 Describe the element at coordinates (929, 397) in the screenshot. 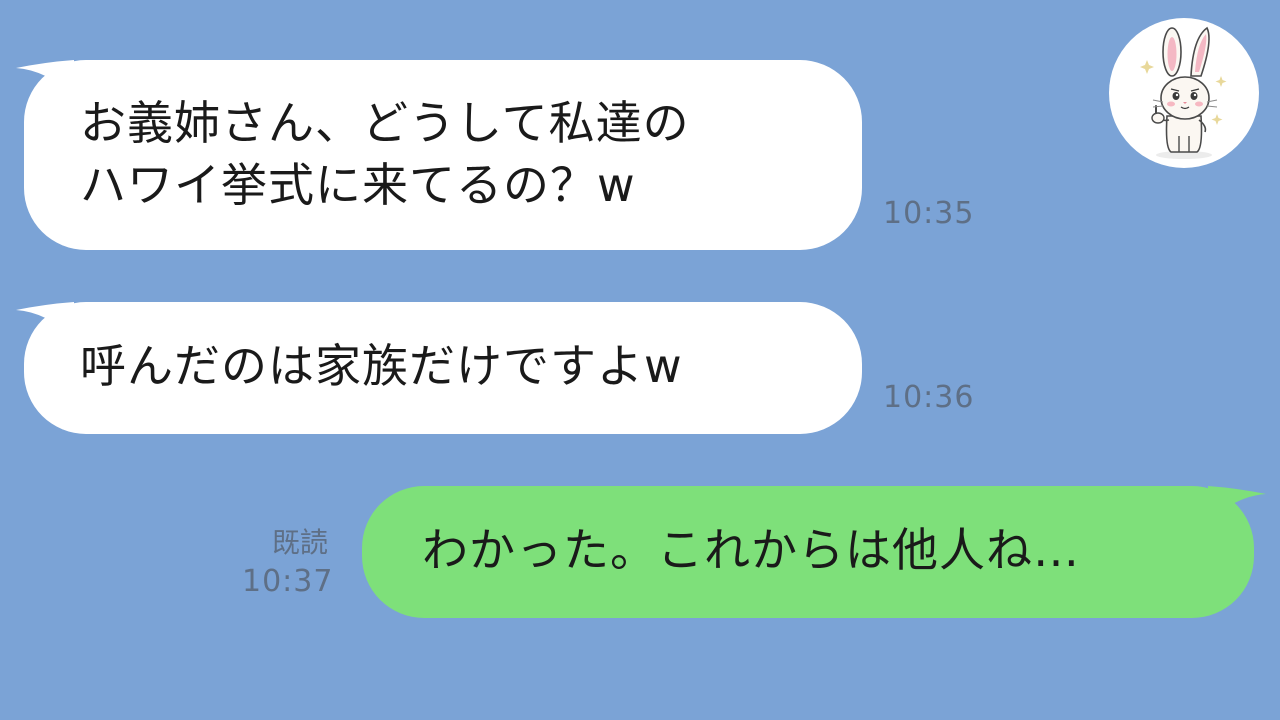

I see `message-timestamp: 10:36` at that location.